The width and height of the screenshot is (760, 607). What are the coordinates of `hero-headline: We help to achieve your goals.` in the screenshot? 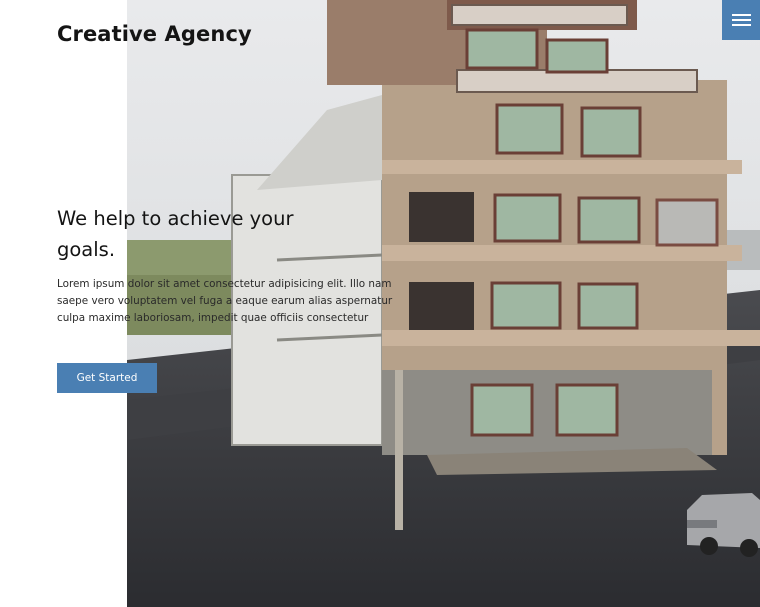 It's located at (175, 234).